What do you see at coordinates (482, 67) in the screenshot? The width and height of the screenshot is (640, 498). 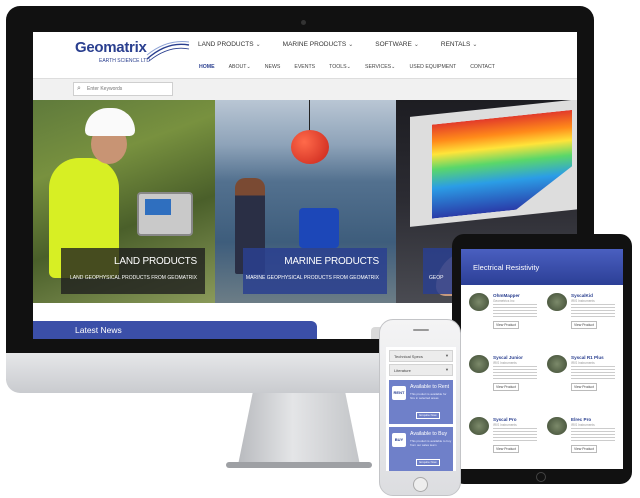 I see `nav-contact: CONTACT` at bounding box center [482, 67].